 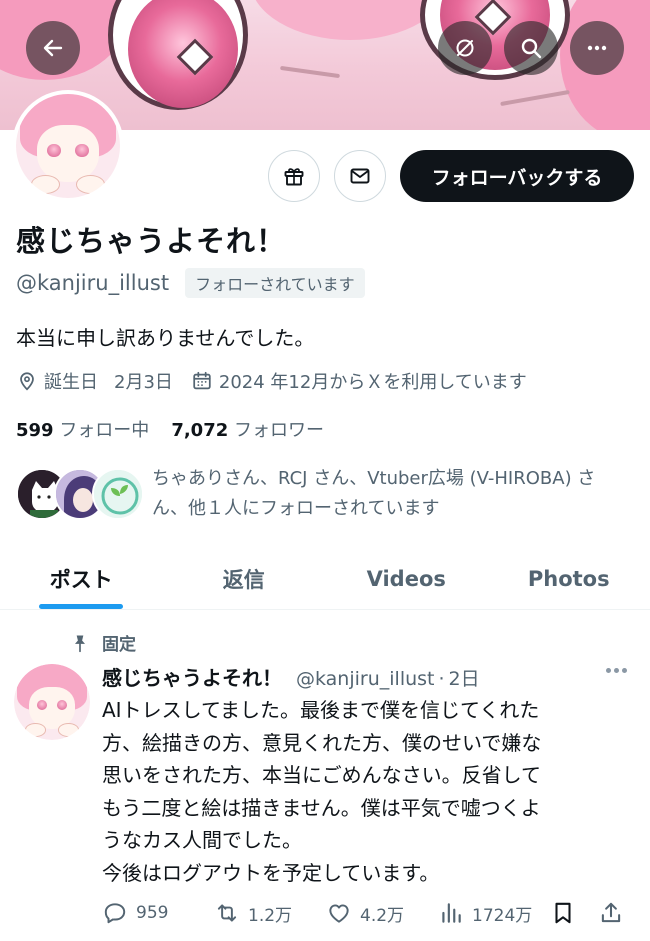 I want to click on reply-button: 959, so click(x=158, y=913).